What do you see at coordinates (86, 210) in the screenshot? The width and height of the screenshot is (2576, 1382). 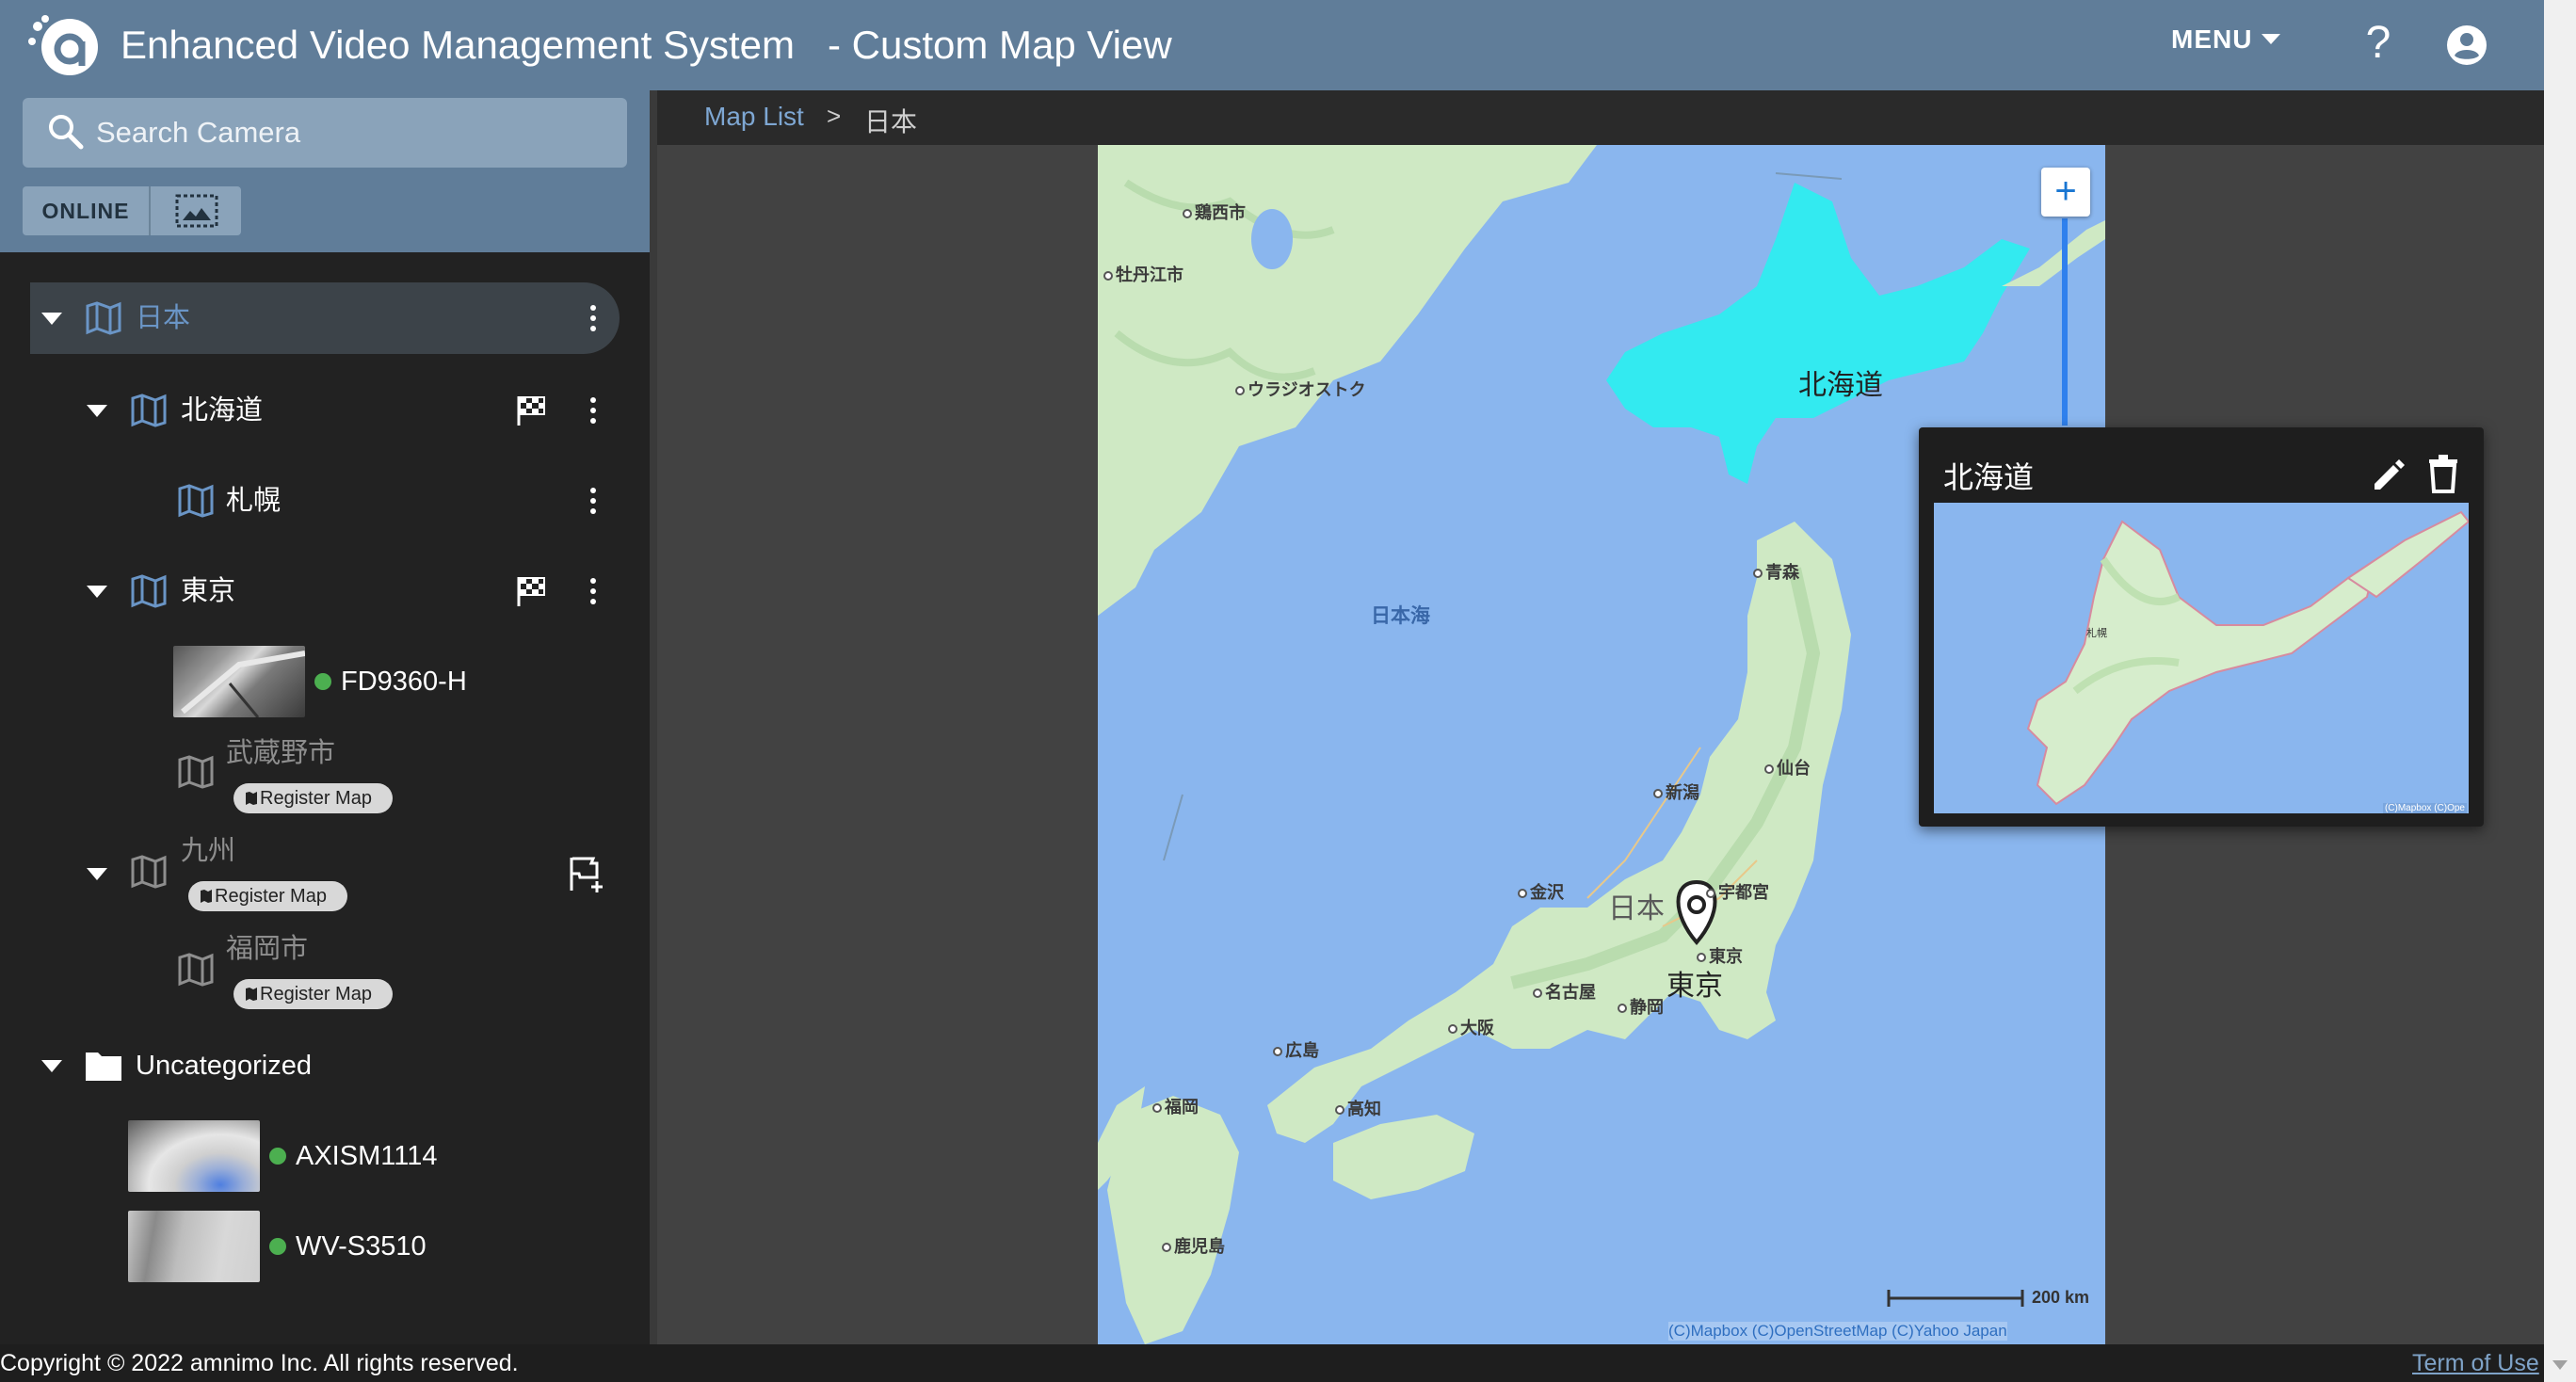 I see `online-filter-button: ONLINE` at bounding box center [86, 210].